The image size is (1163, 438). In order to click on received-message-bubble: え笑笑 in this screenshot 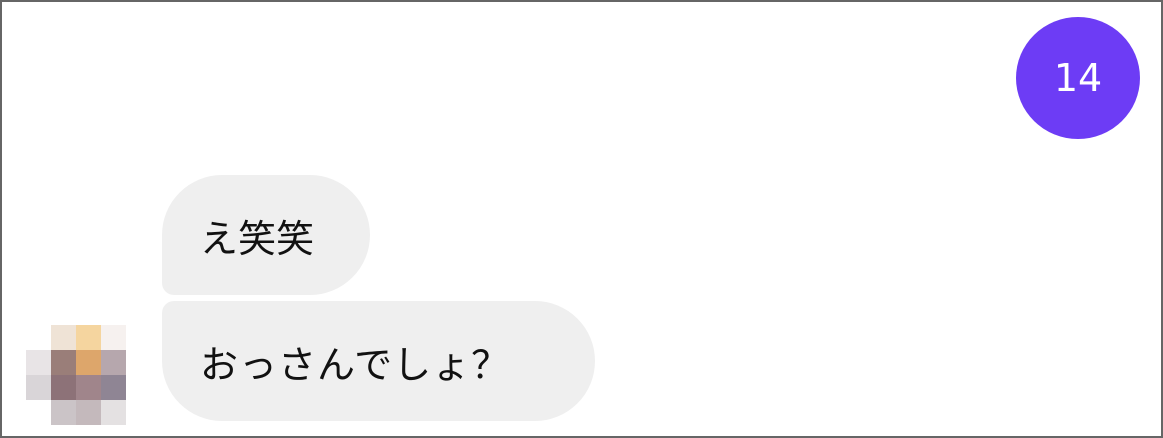, I will do `click(266, 235)`.